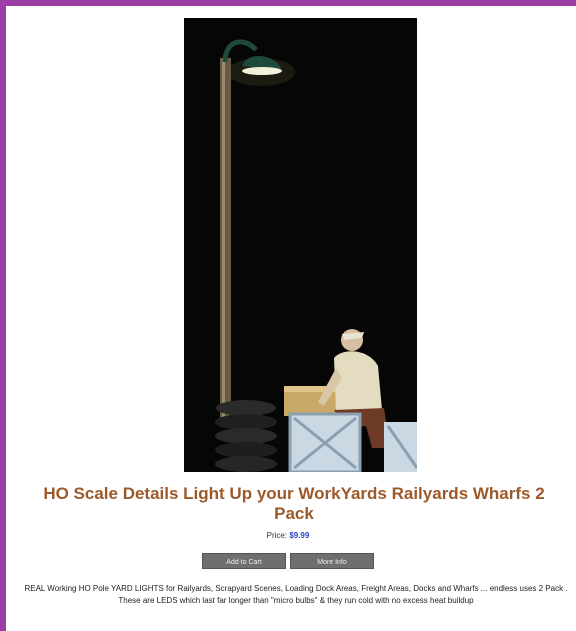  I want to click on price-row: Price: $9.99, so click(288, 535).